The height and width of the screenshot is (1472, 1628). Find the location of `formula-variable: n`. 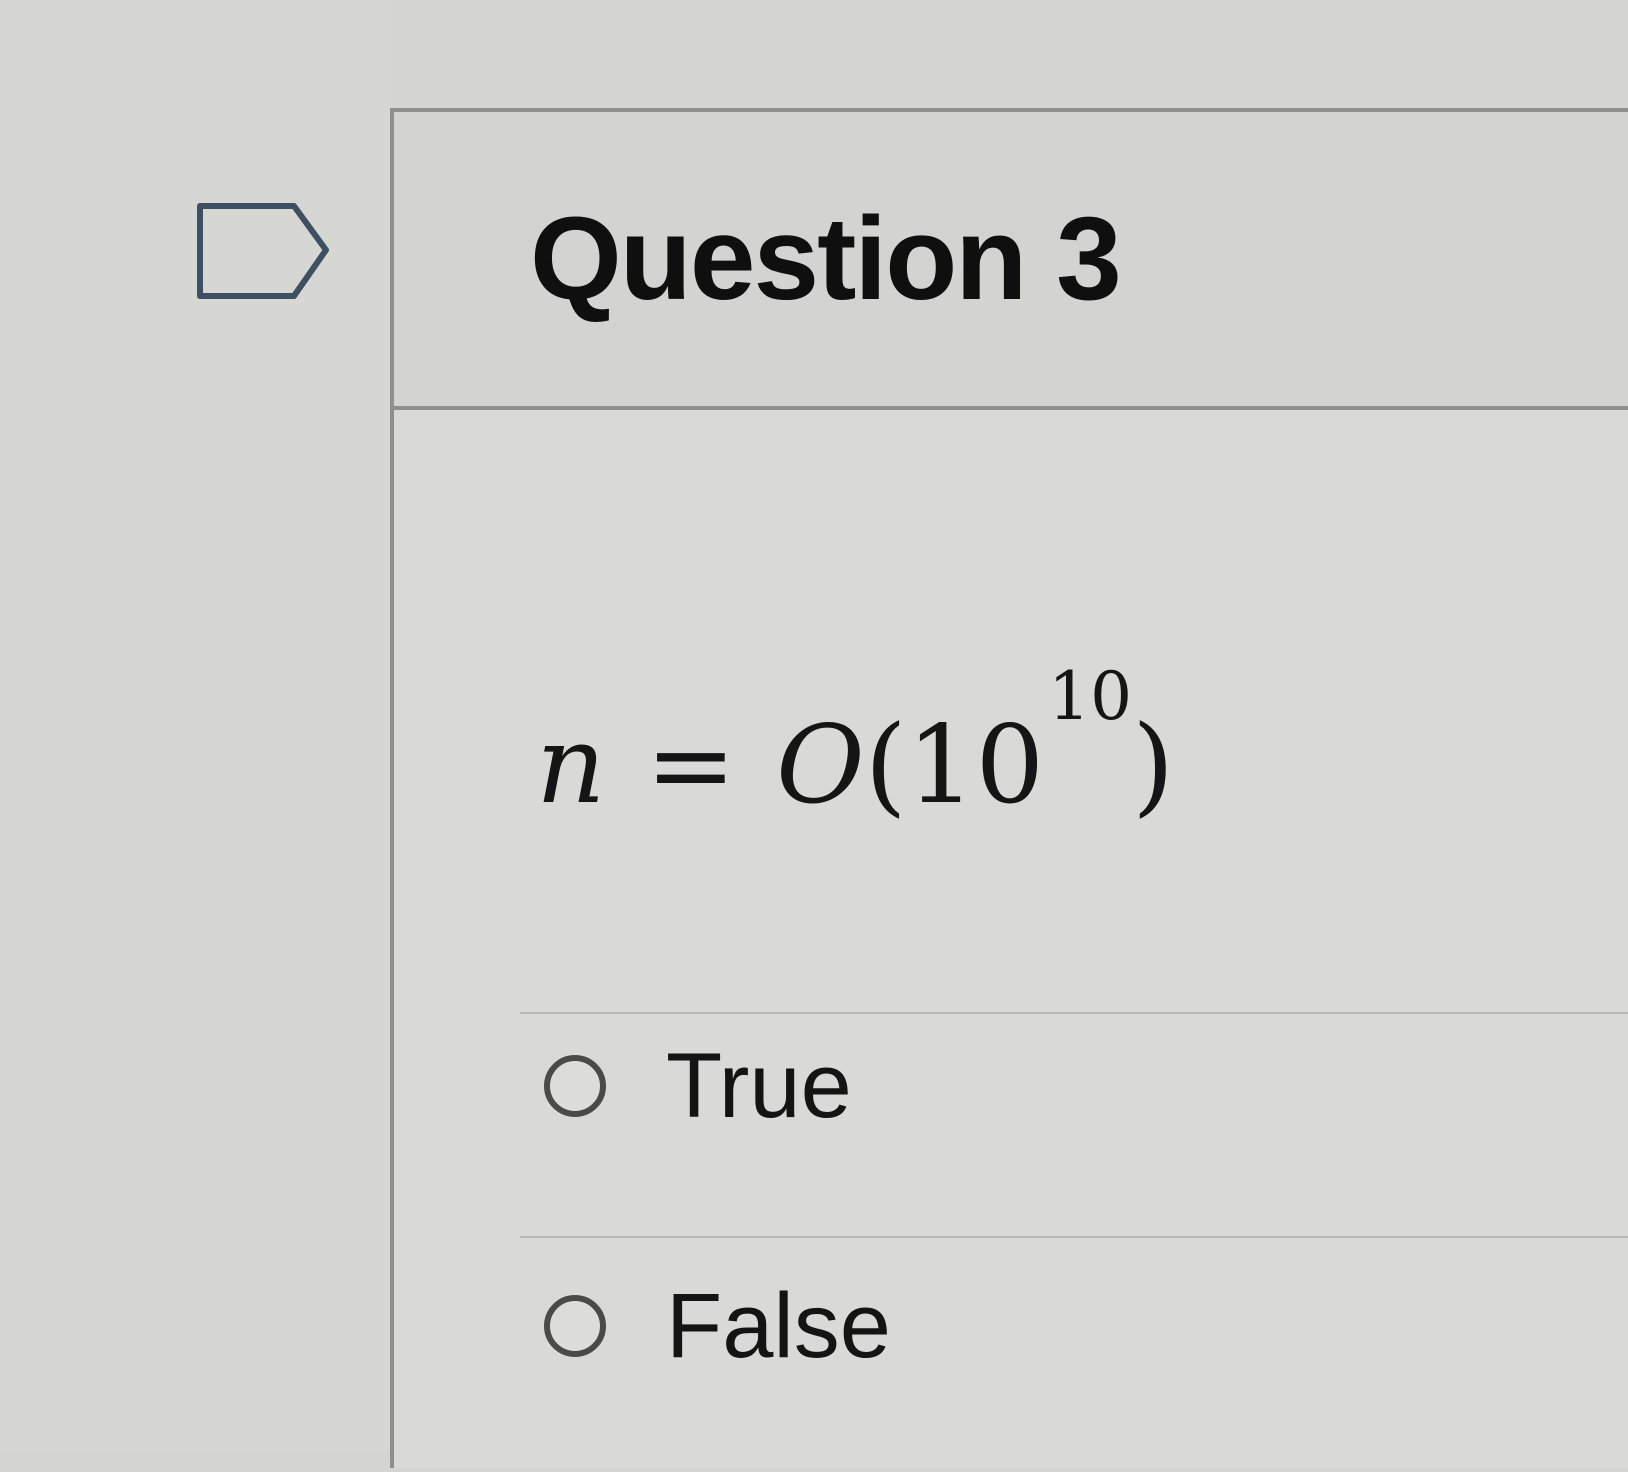

formula-variable: n is located at coordinates (571, 765).